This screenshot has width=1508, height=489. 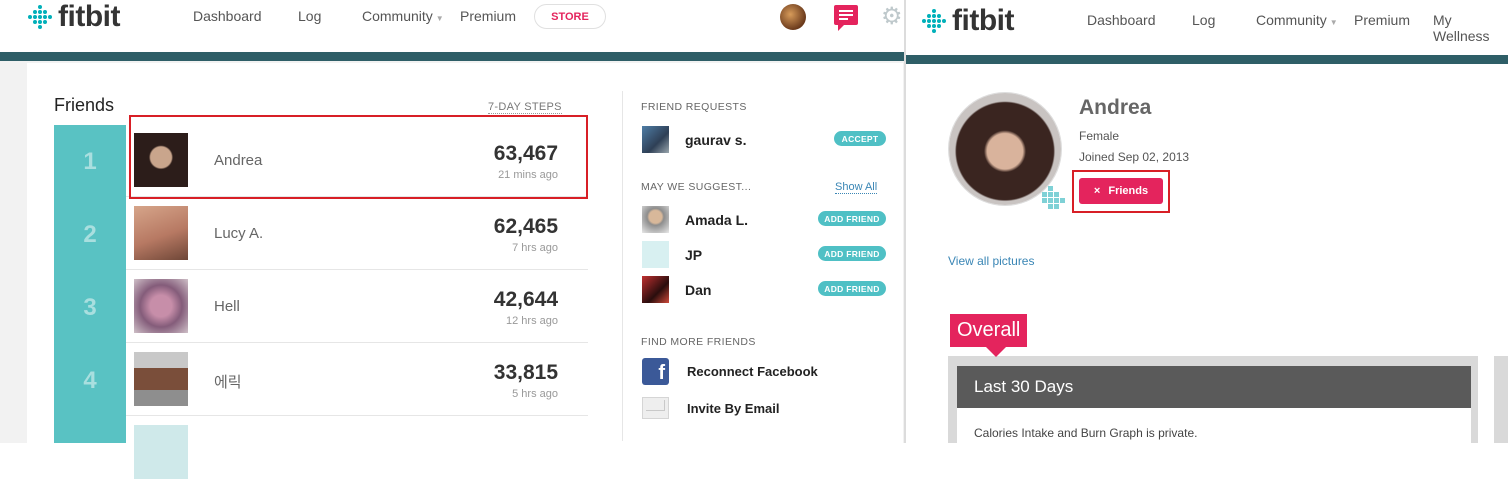 I want to click on invite-email-item: Invite By Email, so click(x=710, y=408).